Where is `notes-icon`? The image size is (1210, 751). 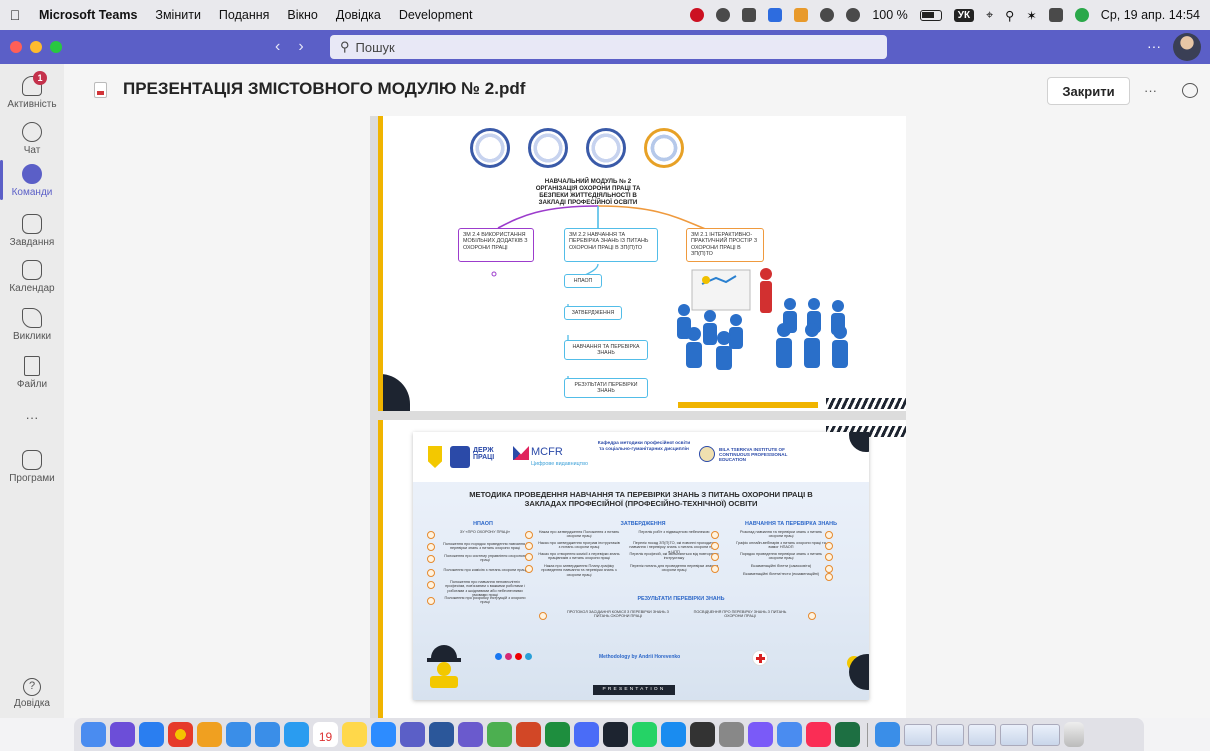 notes-icon is located at coordinates (354, 734).